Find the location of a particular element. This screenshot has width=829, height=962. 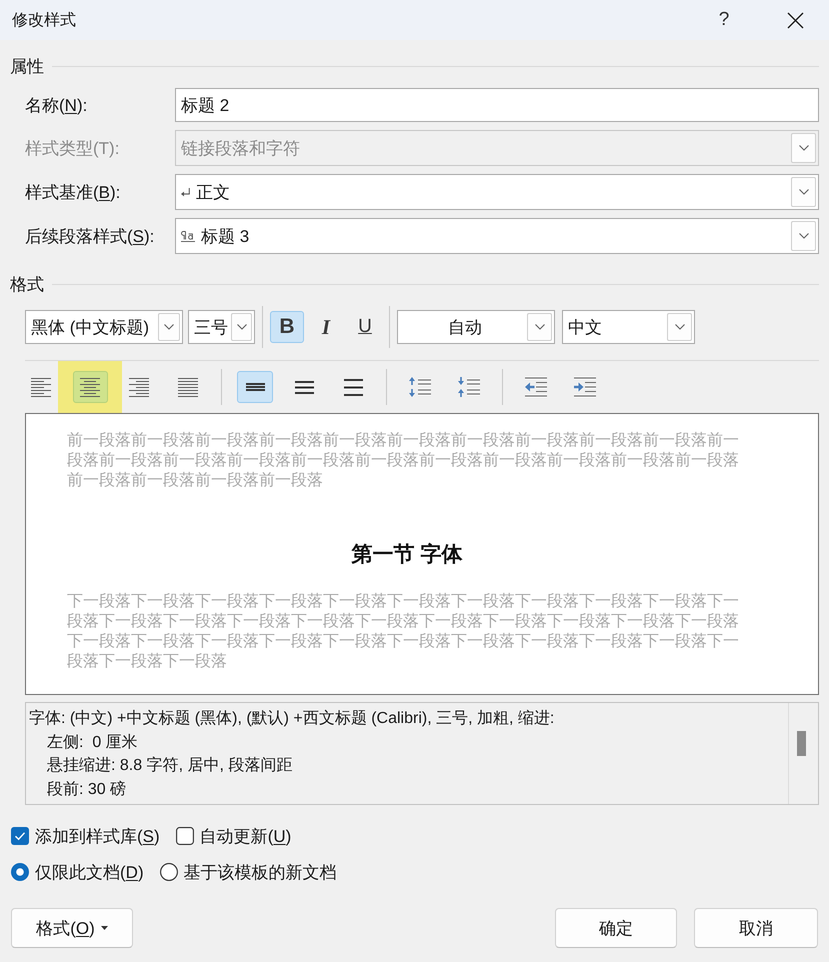

dropdown-field: 标题 3 is located at coordinates (497, 236).